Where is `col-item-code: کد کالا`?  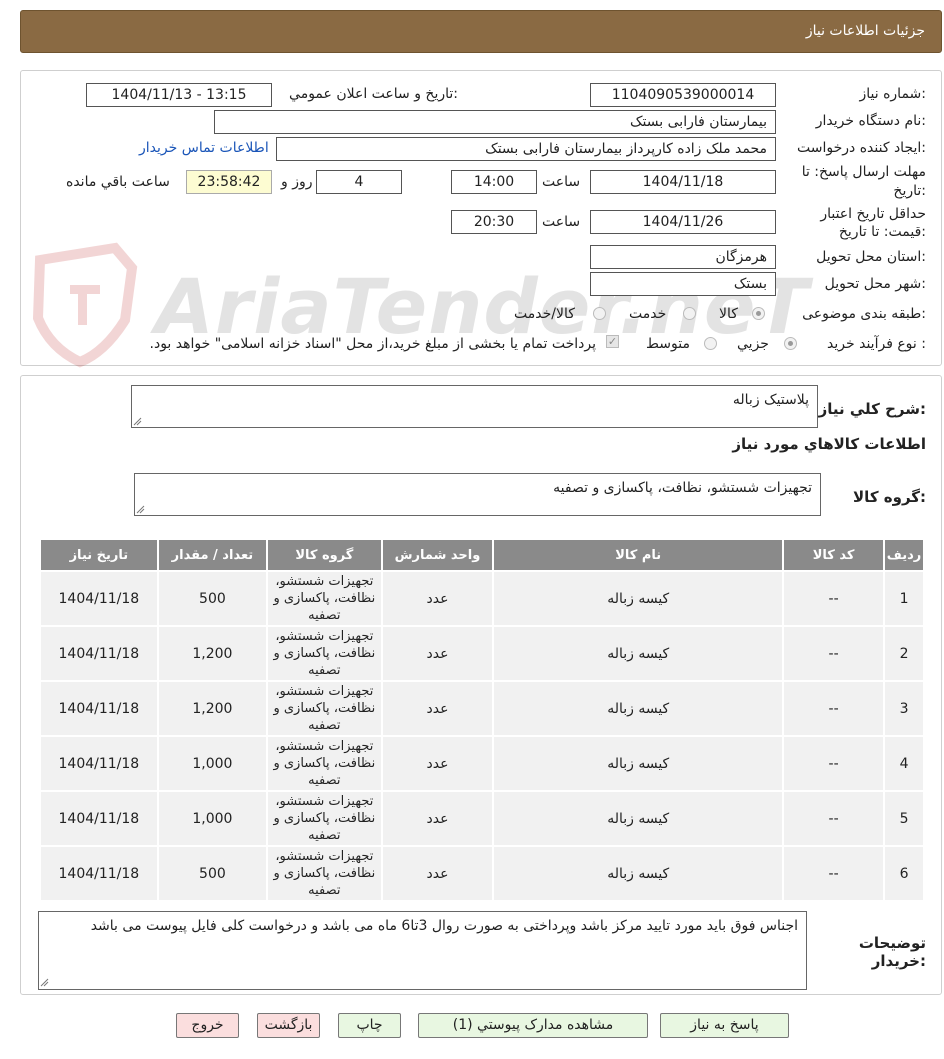
col-item-code: کد کالا is located at coordinates (834, 555).